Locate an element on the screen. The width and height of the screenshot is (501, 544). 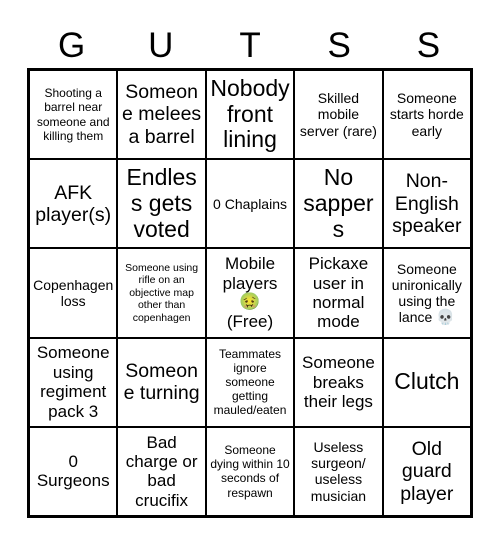
bingo-cell-text: Non-English speaker is located at coordinates (427, 203).